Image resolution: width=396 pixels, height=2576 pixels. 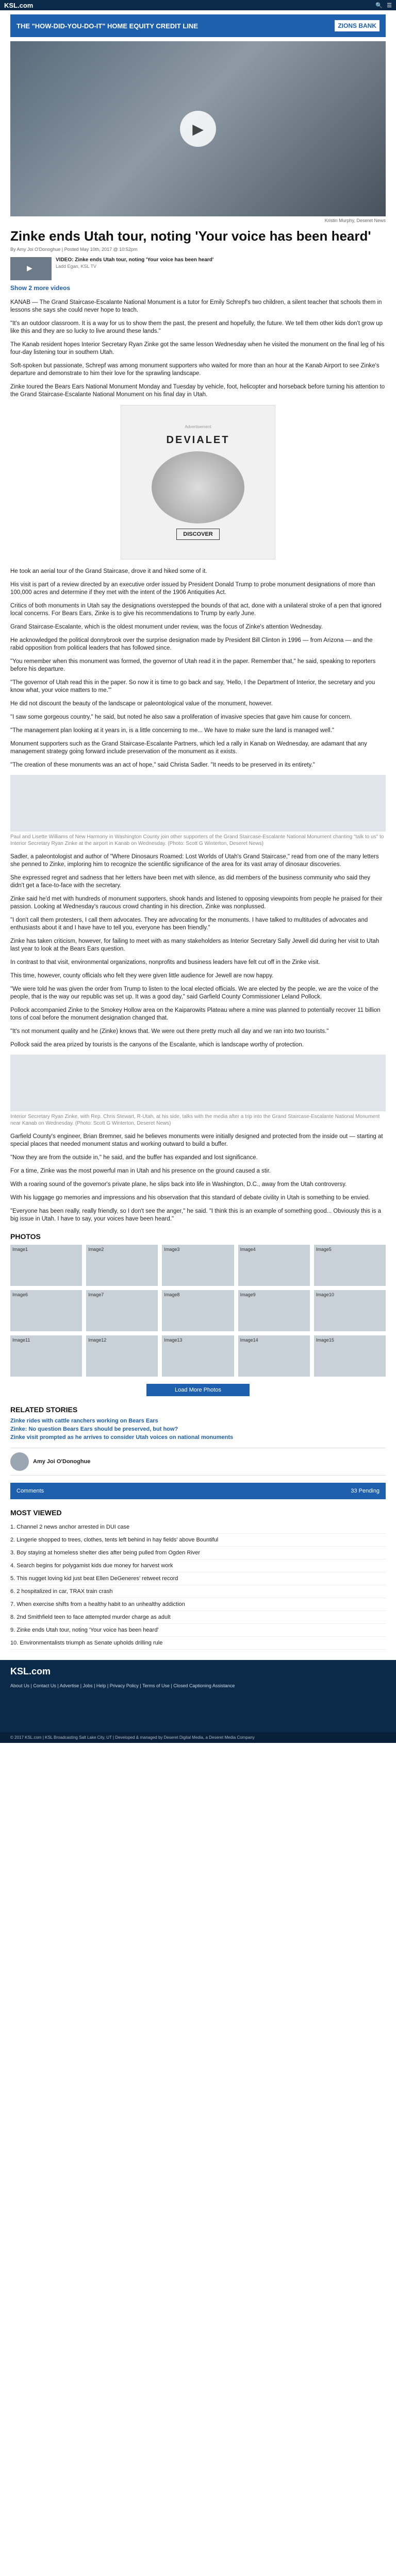 I want to click on gallery-photo: Image12, so click(x=122, y=1356).